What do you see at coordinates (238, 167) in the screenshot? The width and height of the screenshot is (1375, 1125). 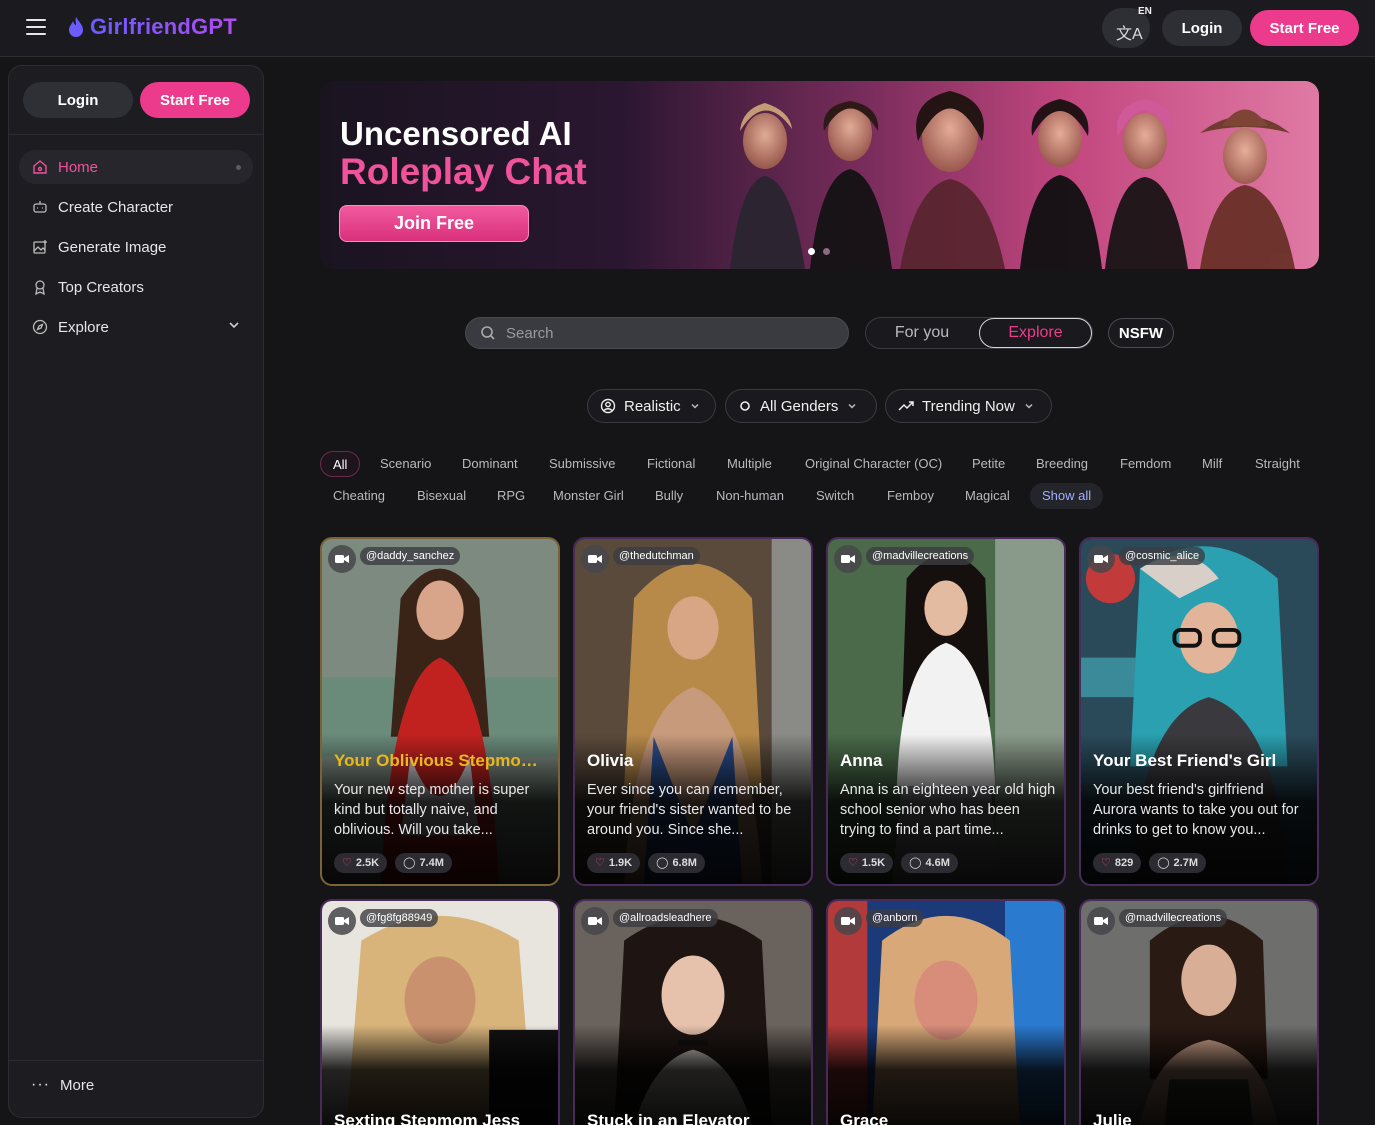 I see `active-dot` at bounding box center [238, 167].